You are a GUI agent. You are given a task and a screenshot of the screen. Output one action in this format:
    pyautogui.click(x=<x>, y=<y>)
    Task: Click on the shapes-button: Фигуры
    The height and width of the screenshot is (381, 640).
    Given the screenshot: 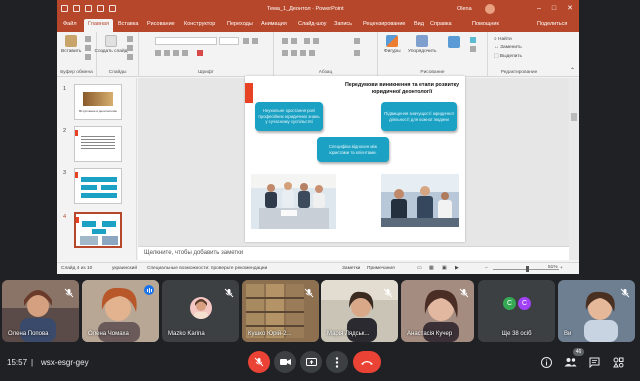 What is the action you would take?
    pyautogui.click(x=392, y=44)
    